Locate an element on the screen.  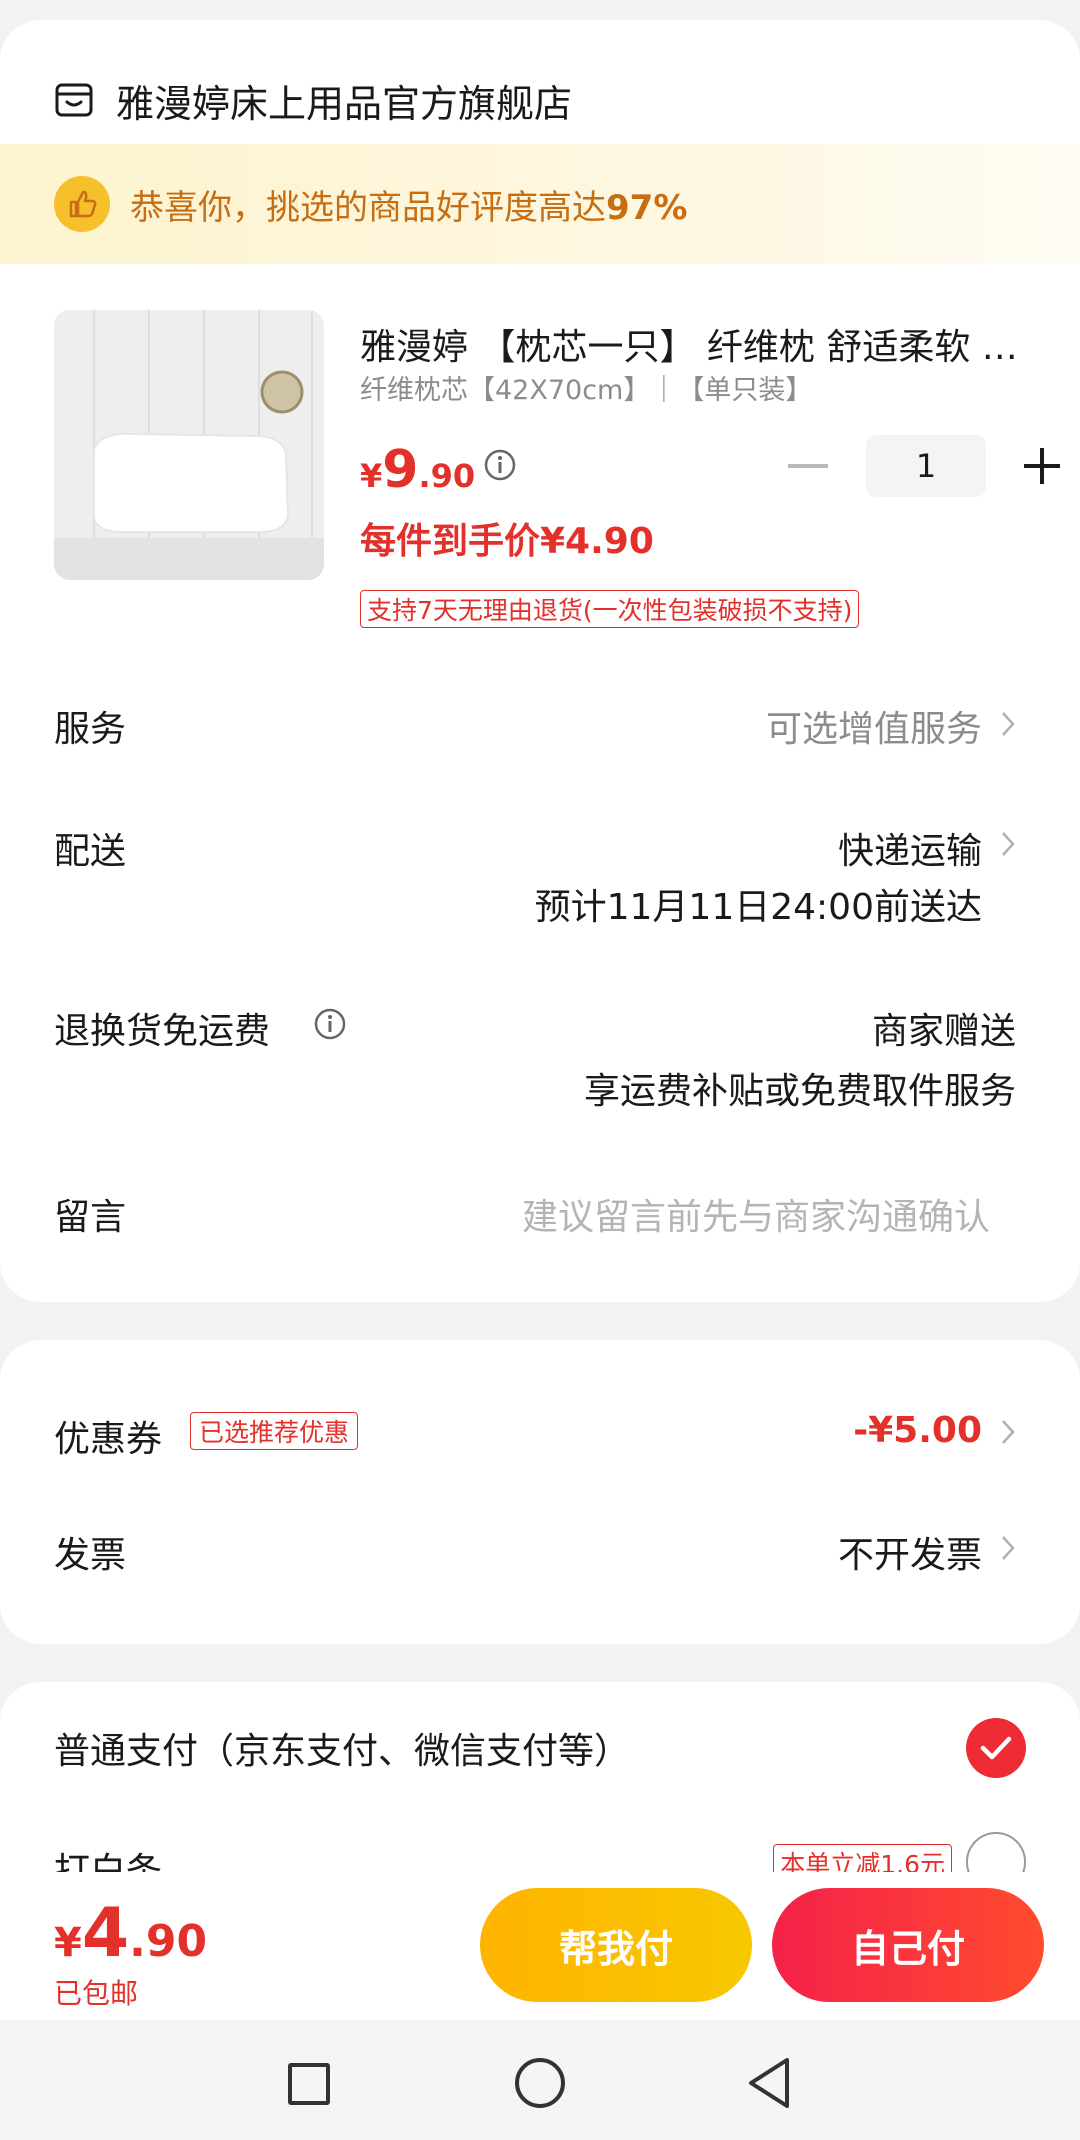
discount-card: 优惠券 已选推荐优惠 -¥5.00 发票 不开发票 is located at coordinates (540, 1492).